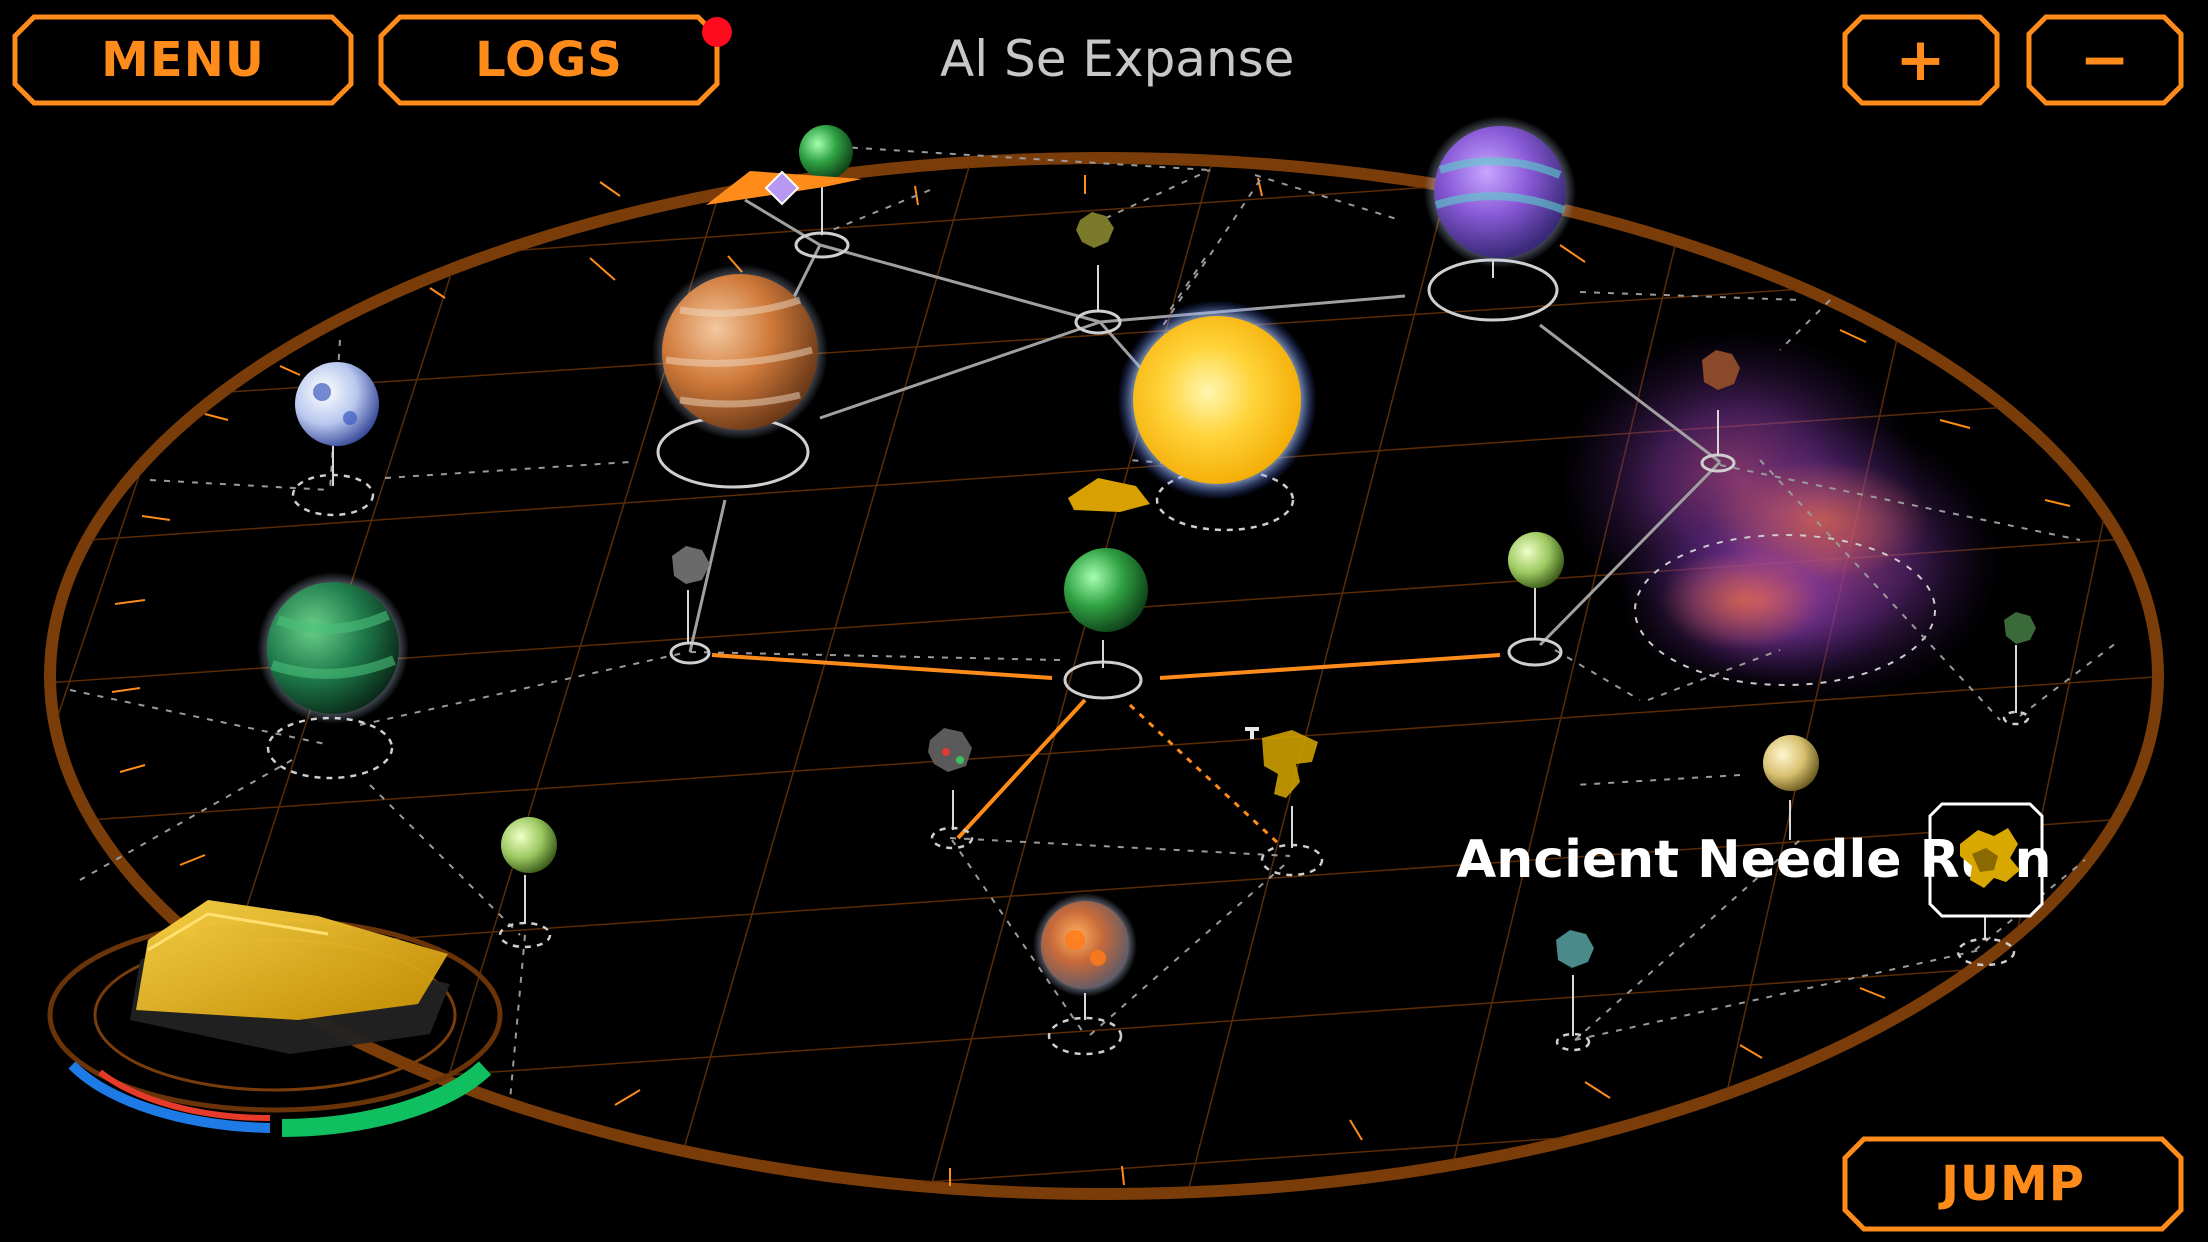  What do you see at coordinates (333, 648) in the screenshot?
I see `teal-planet` at bounding box center [333, 648].